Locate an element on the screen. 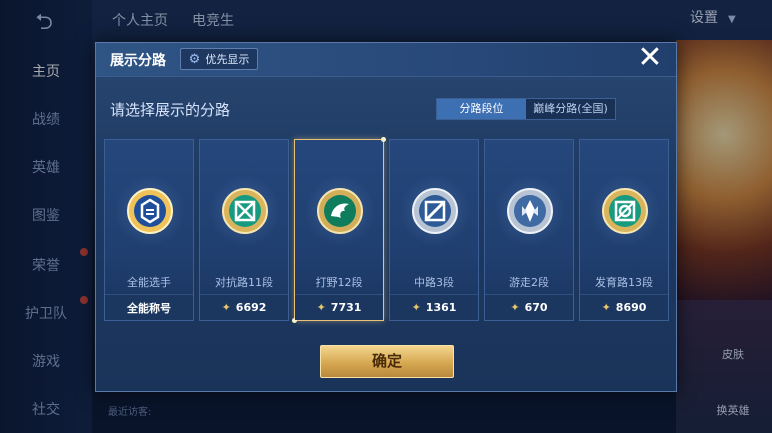 The height and width of the screenshot is (433, 772). card-value: 8690 is located at coordinates (631, 307).